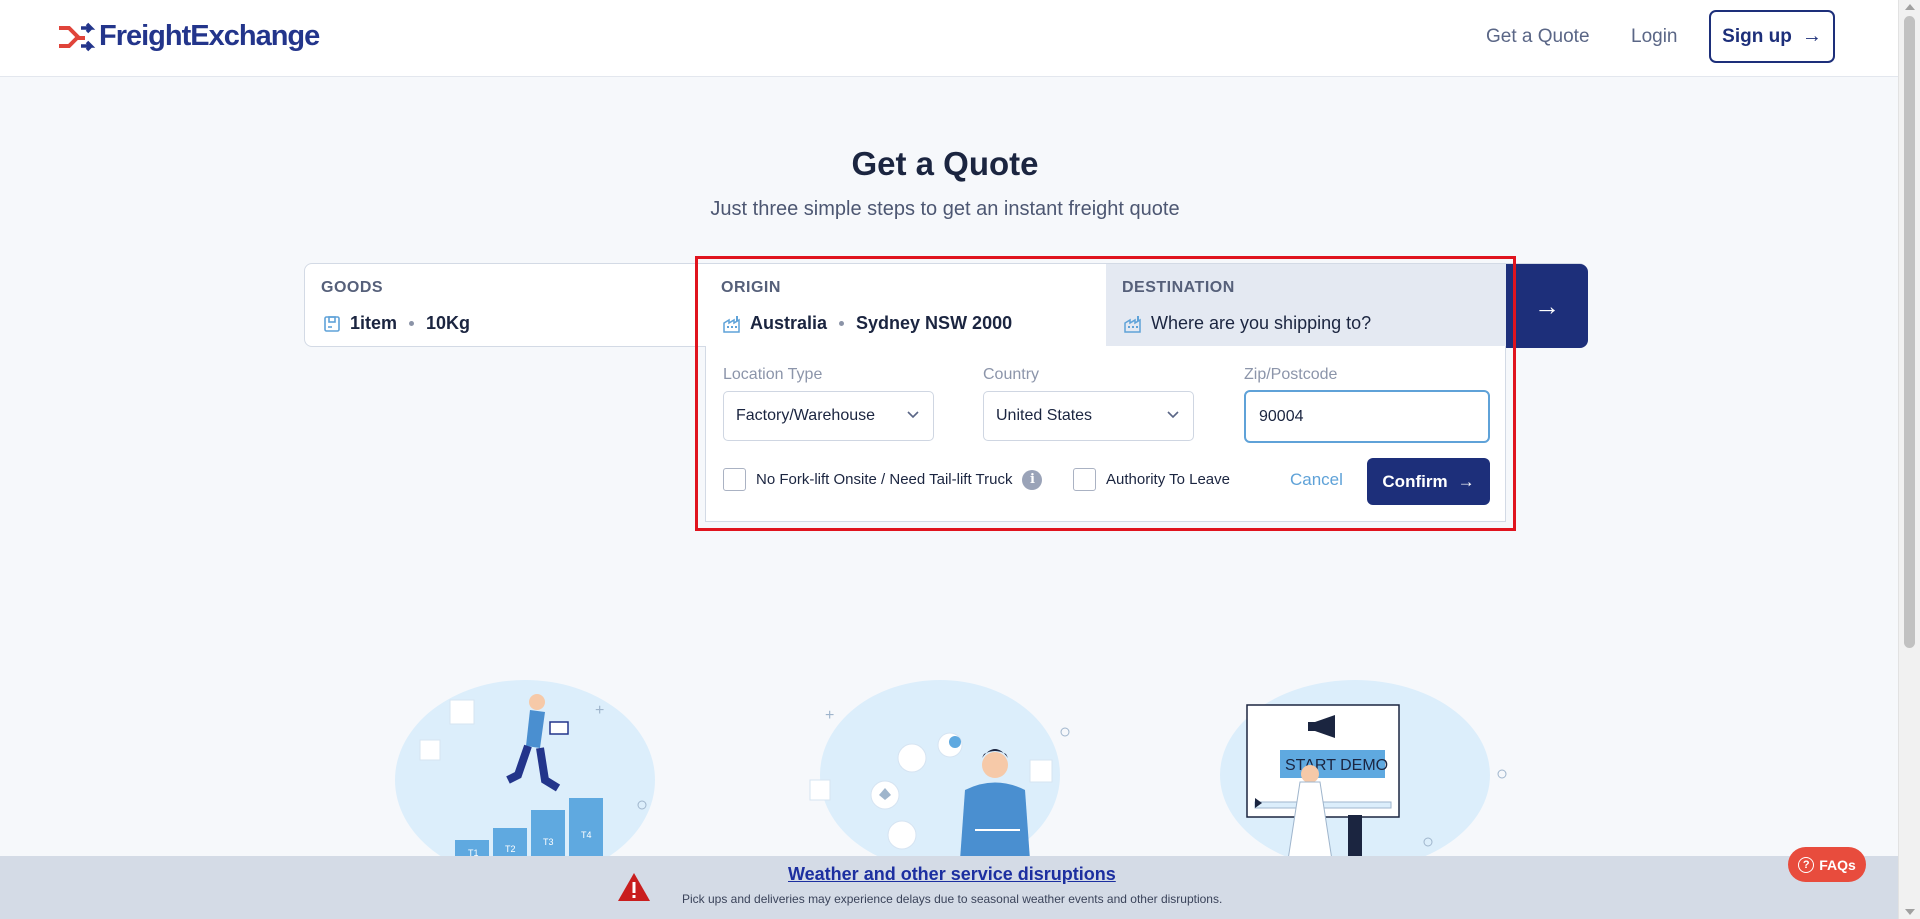 Image resolution: width=1920 pixels, height=919 pixels. What do you see at coordinates (1011, 374) in the screenshot?
I see `country-label: Country` at bounding box center [1011, 374].